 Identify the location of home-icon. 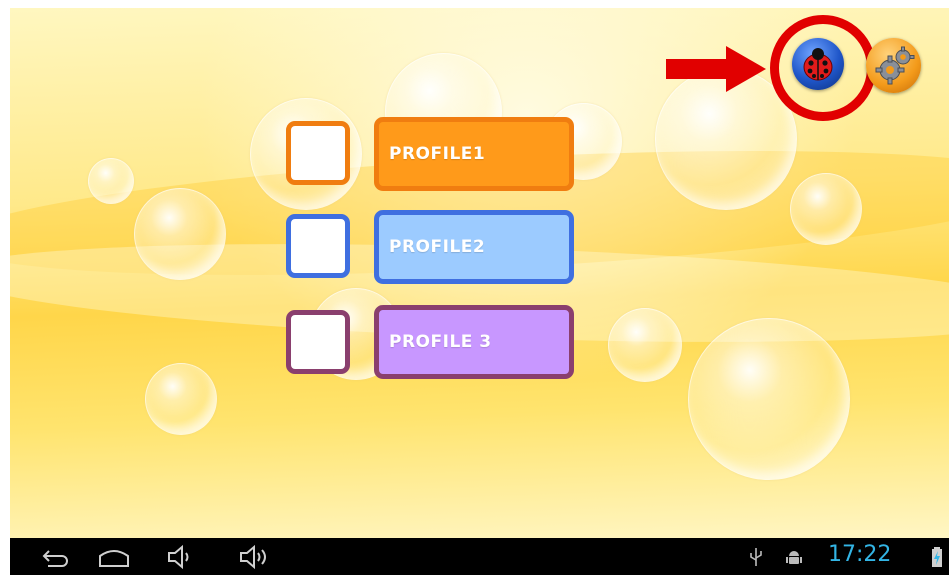
(114, 557).